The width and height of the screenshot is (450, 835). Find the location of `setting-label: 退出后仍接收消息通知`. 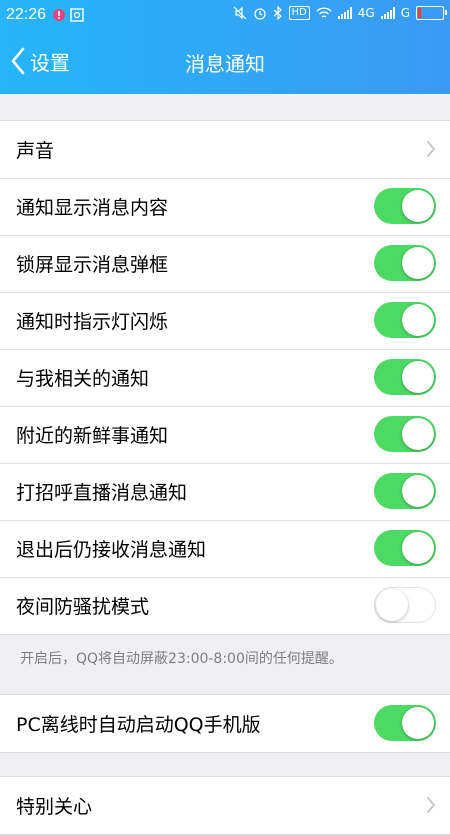

setting-label: 退出后仍接收消息通知 is located at coordinates (111, 550).